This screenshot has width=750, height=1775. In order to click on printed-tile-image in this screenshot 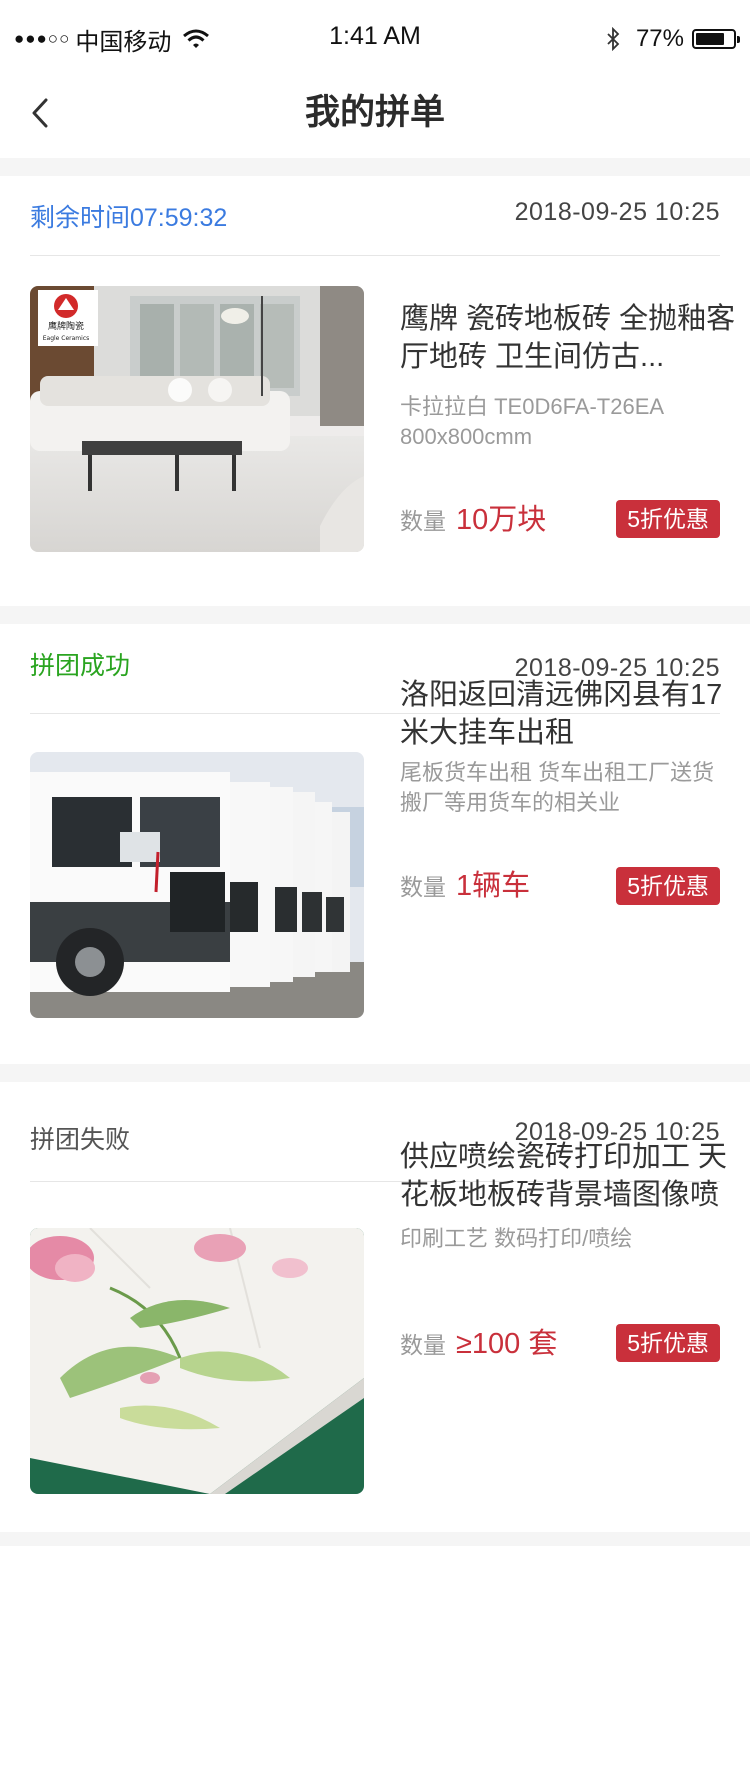, I will do `click(197, 1361)`.